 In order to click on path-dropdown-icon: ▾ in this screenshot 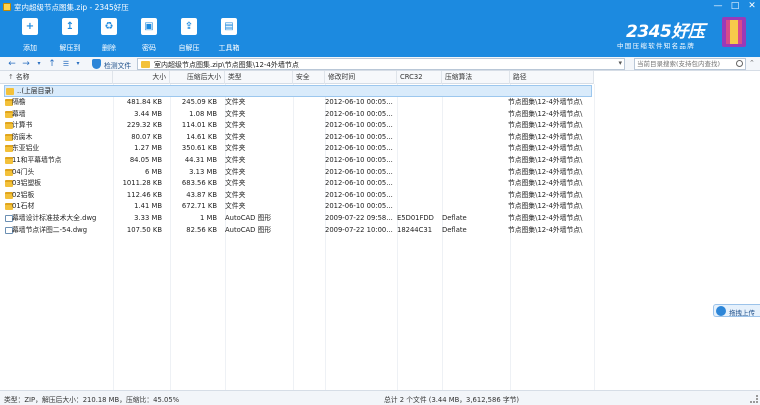, I will do `click(620, 63)`.